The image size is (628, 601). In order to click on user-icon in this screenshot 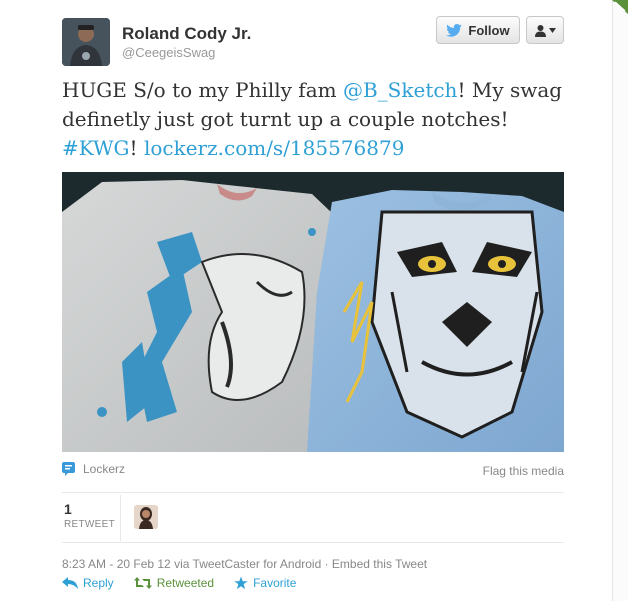, I will do `click(540, 30)`.